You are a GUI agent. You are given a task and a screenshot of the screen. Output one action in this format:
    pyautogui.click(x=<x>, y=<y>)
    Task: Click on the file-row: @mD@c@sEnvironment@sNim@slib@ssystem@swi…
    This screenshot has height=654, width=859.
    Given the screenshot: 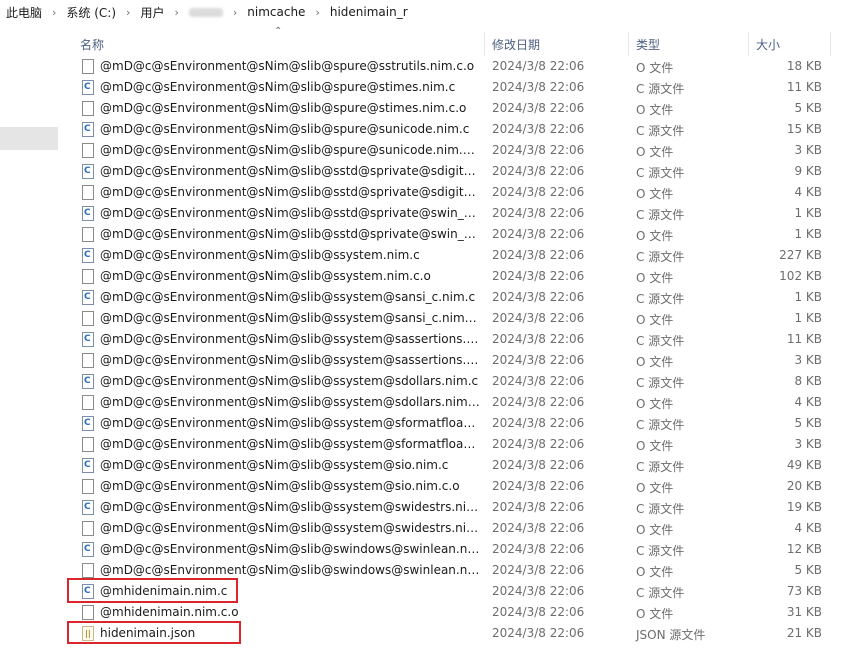 What is the action you would take?
    pyautogui.click(x=458, y=528)
    